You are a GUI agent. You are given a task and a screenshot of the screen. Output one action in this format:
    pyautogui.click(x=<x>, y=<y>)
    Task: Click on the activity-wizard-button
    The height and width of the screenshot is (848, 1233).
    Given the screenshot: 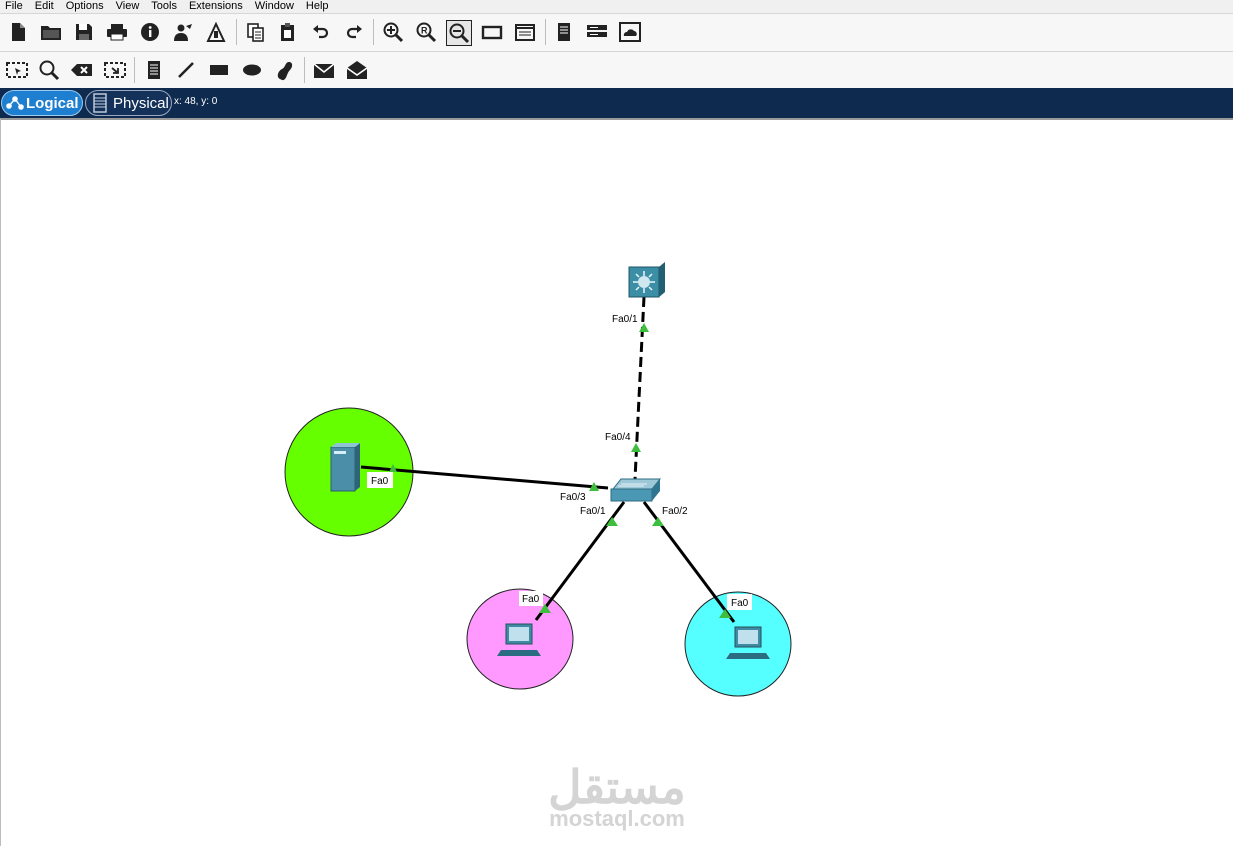 What is the action you would take?
    pyautogui.click(x=183, y=32)
    